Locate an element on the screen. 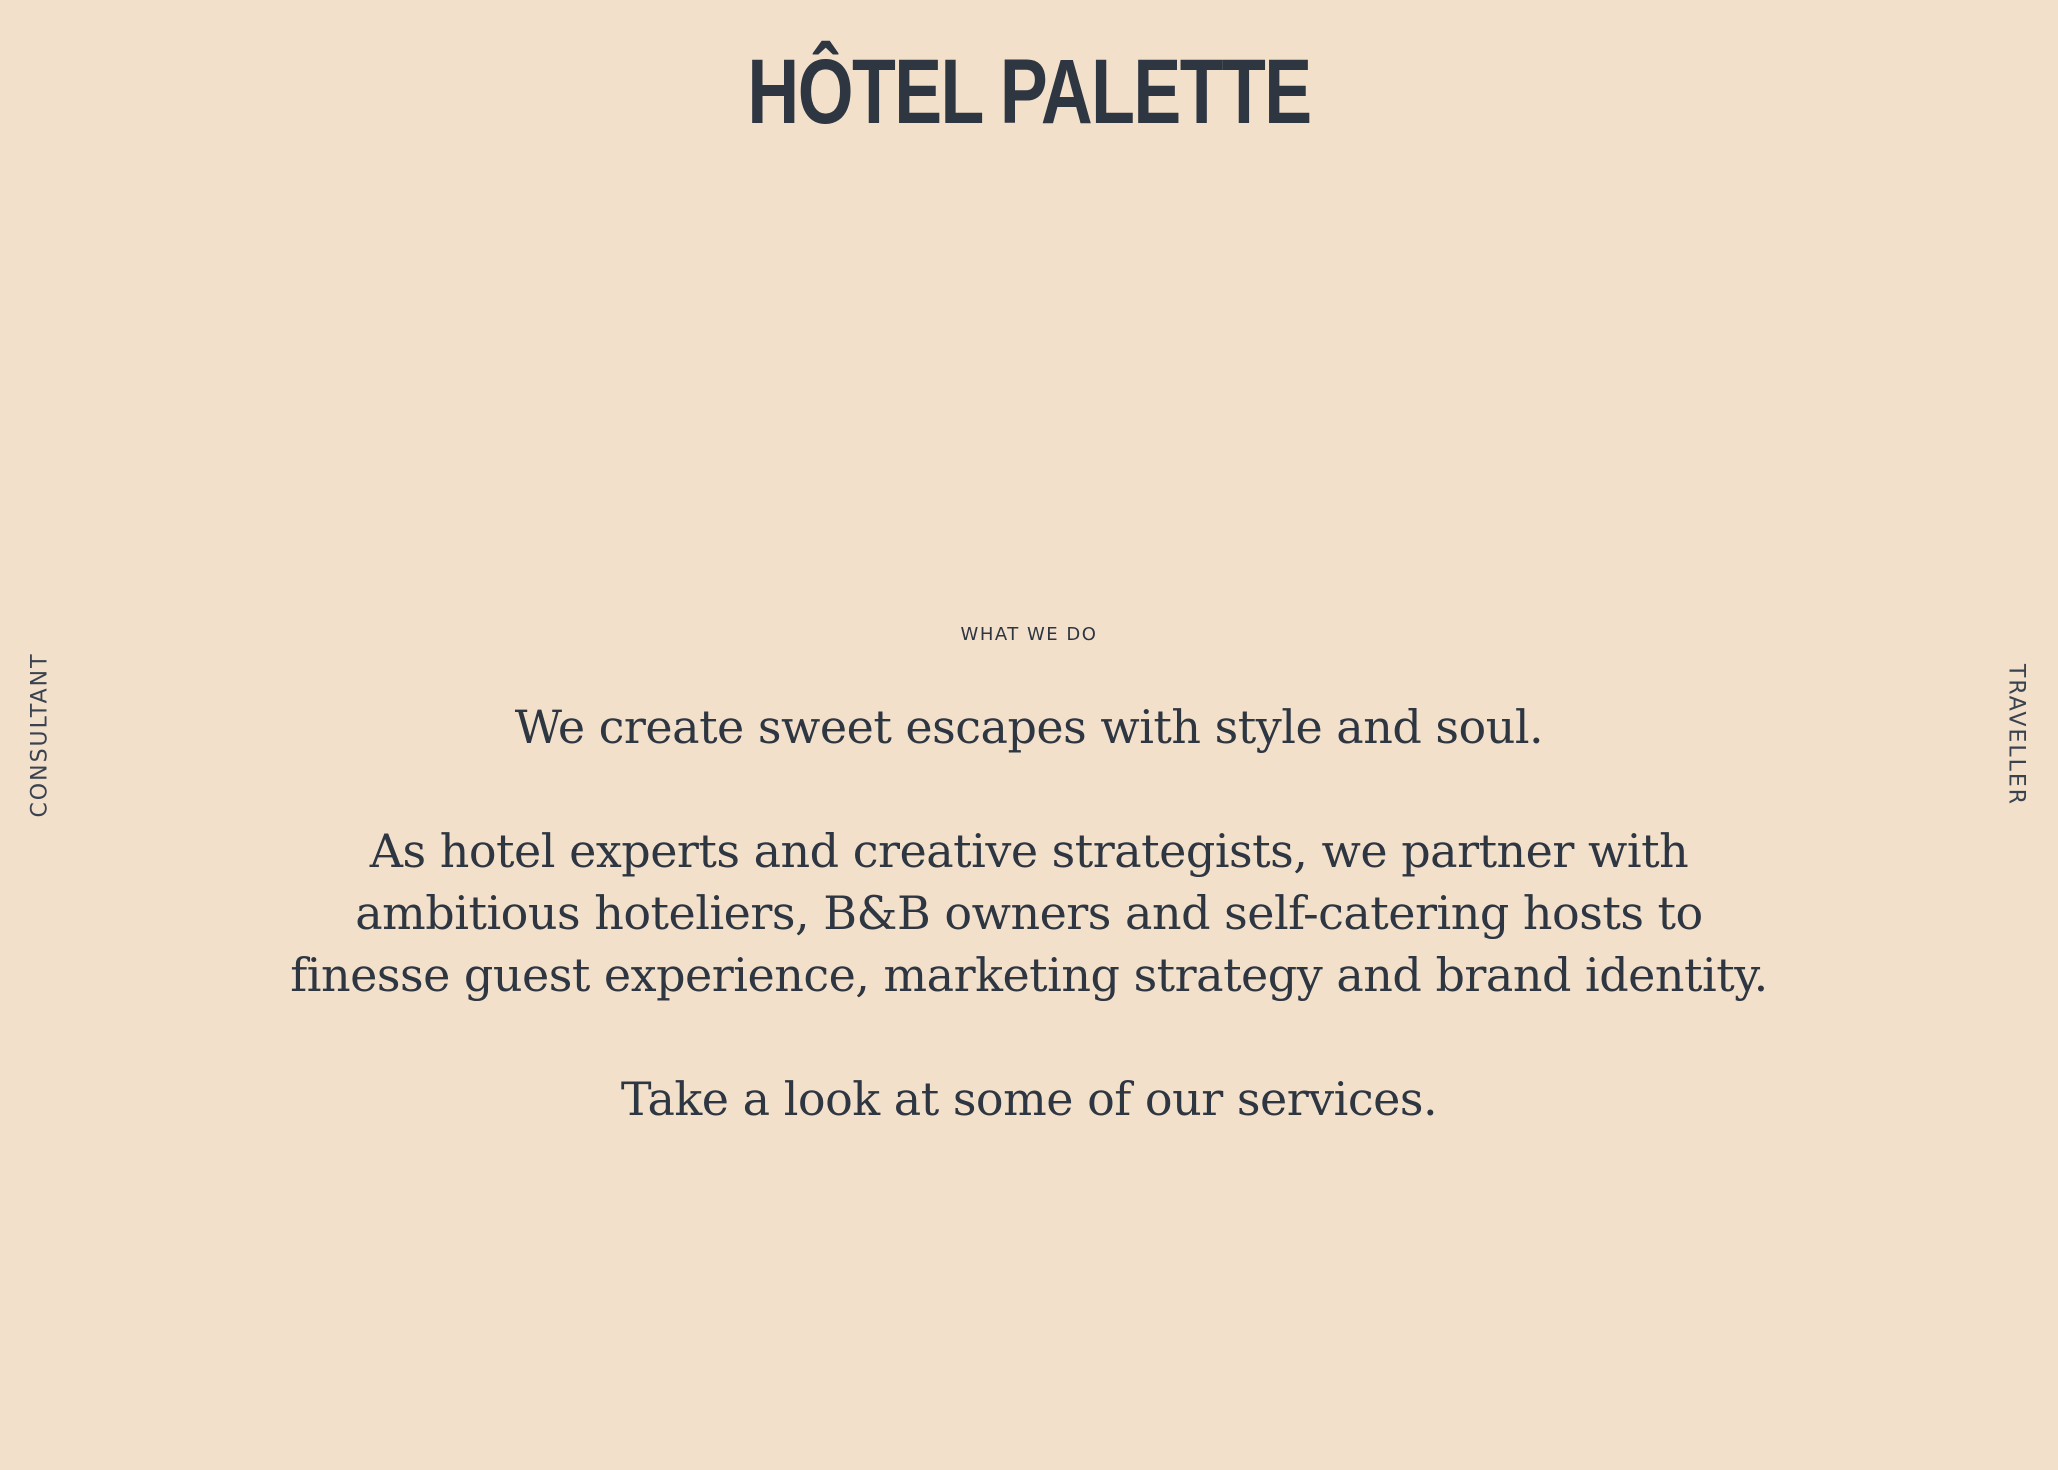 The width and height of the screenshot is (2058, 1470). intro-services-link: Take a look at some of our services. is located at coordinates (1029, 1099).